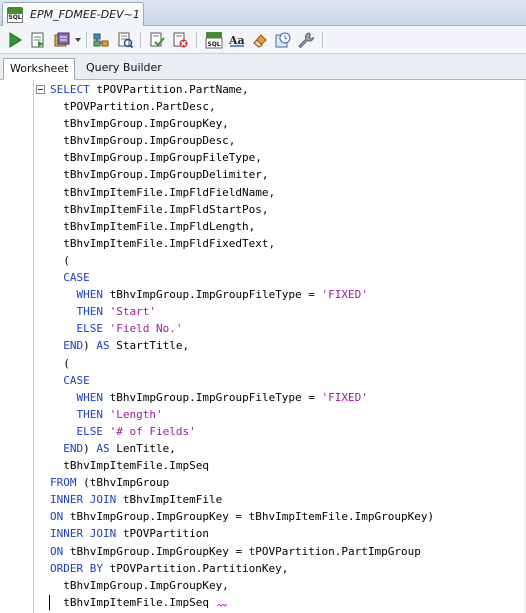 Image resolution: width=526 pixels, height=613 pixels. What do you see at coordinates (146, 329) in the screenshot?
I see `sql-string: 'Field No.'` at bounding box center [146, 329].